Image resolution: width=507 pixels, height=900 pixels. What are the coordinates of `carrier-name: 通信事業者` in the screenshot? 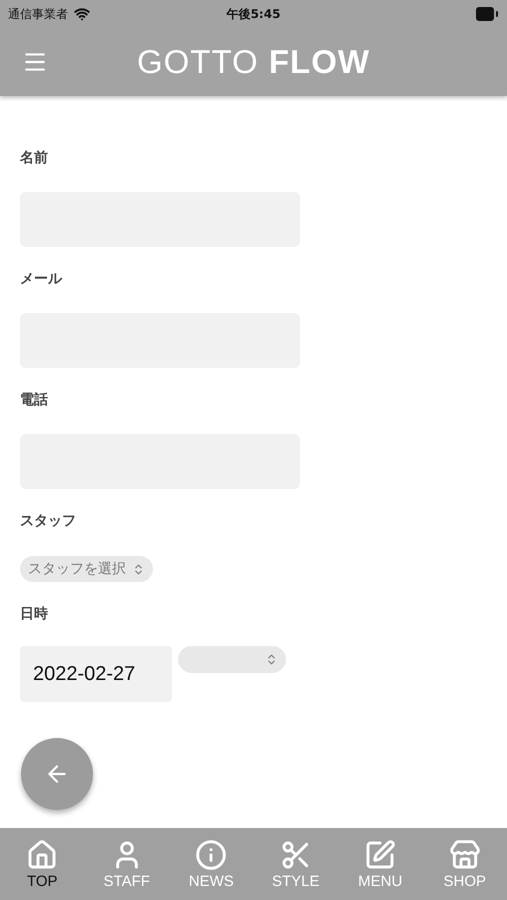 It's located at (38, 14).